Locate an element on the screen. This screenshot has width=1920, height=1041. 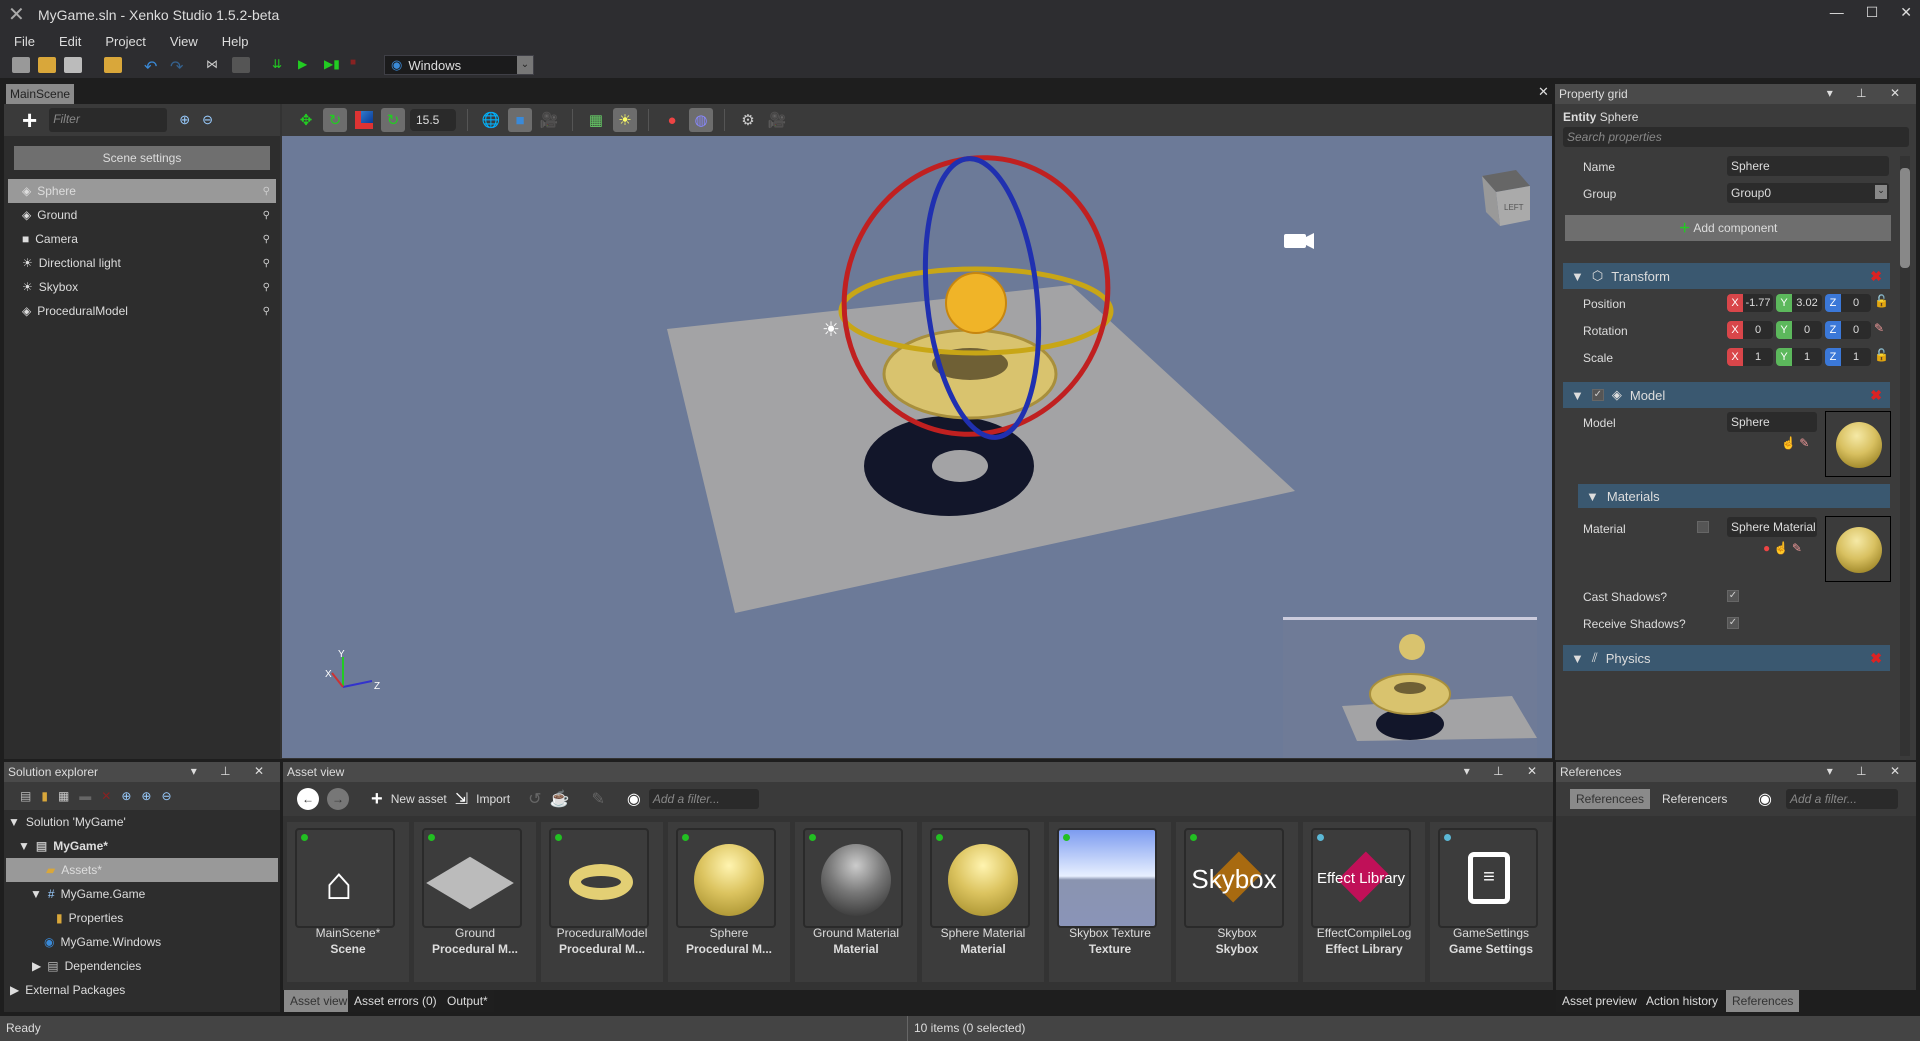
model-enabled-checkbox: ✓ is located at coordinates (1597, 395).